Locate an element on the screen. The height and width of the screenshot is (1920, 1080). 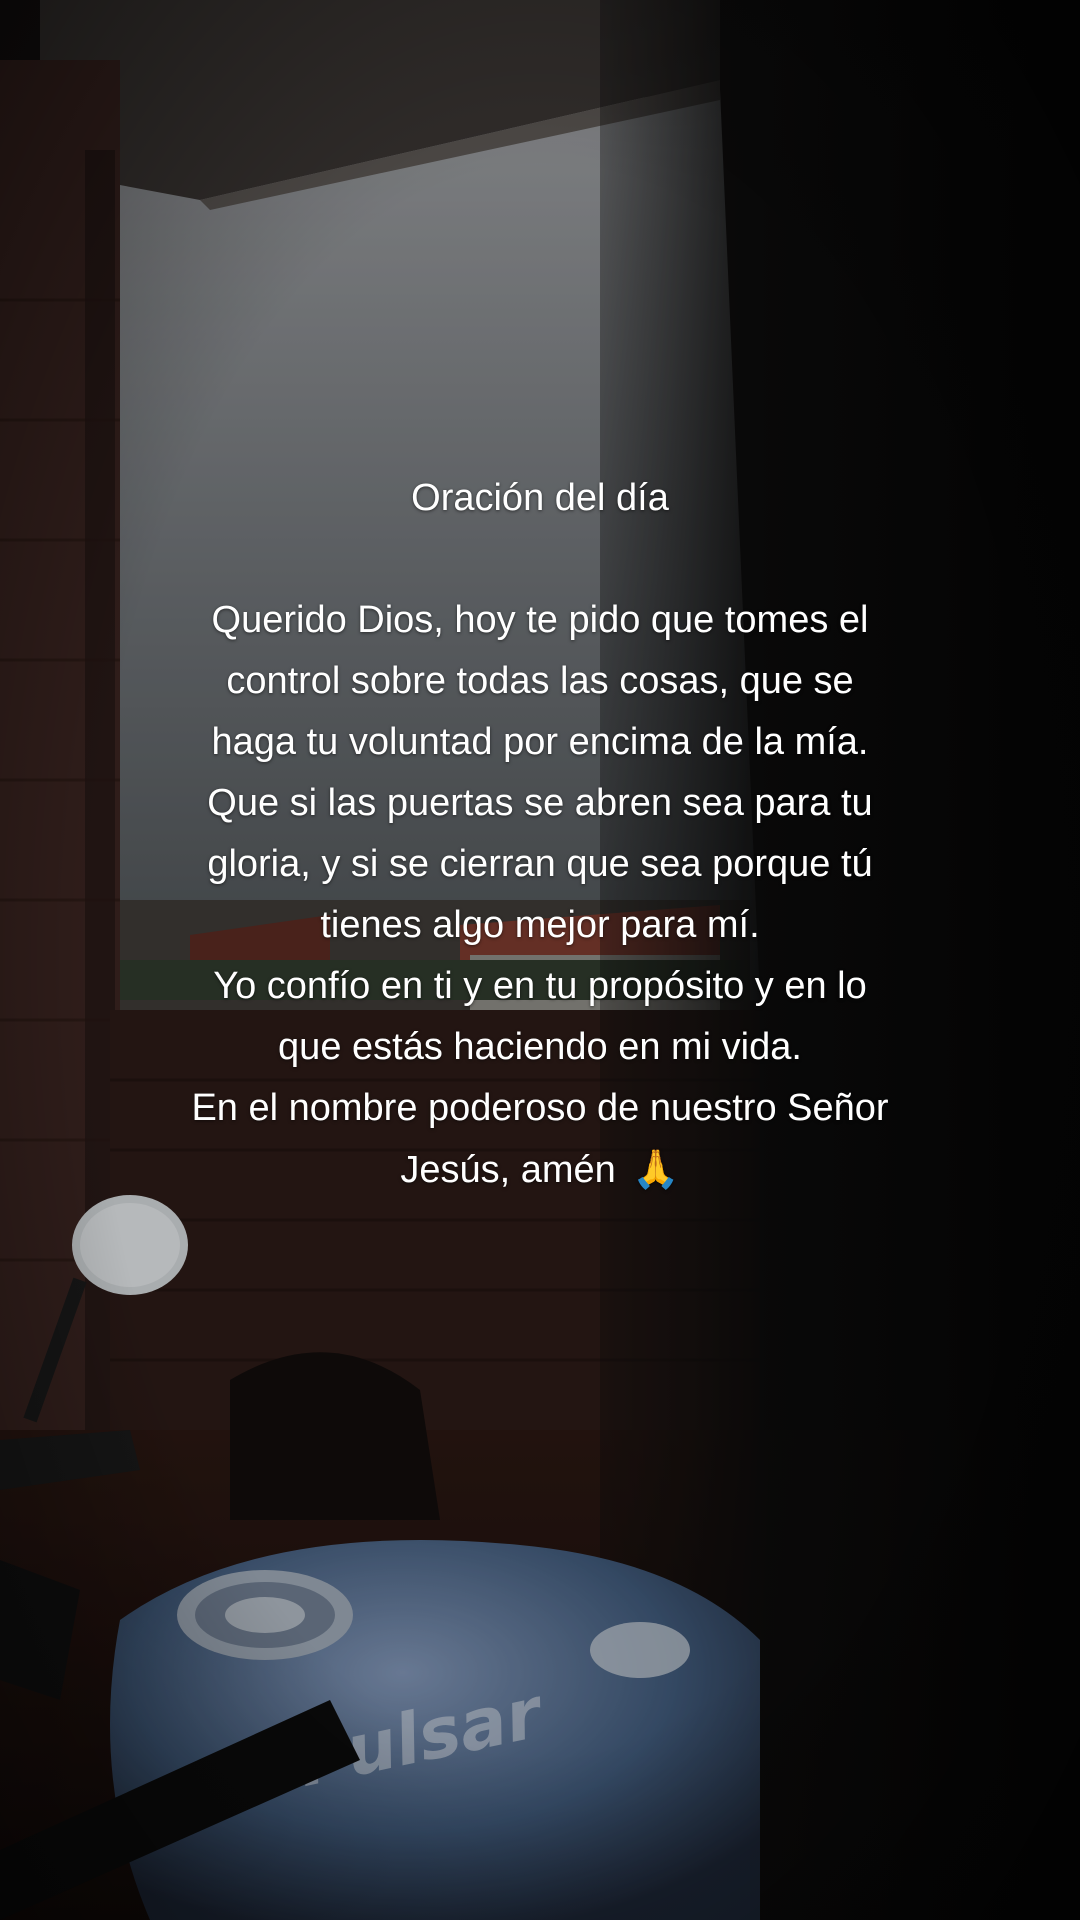
praying-hands-icon: 🙏 is located at coordinates (656, 1169).